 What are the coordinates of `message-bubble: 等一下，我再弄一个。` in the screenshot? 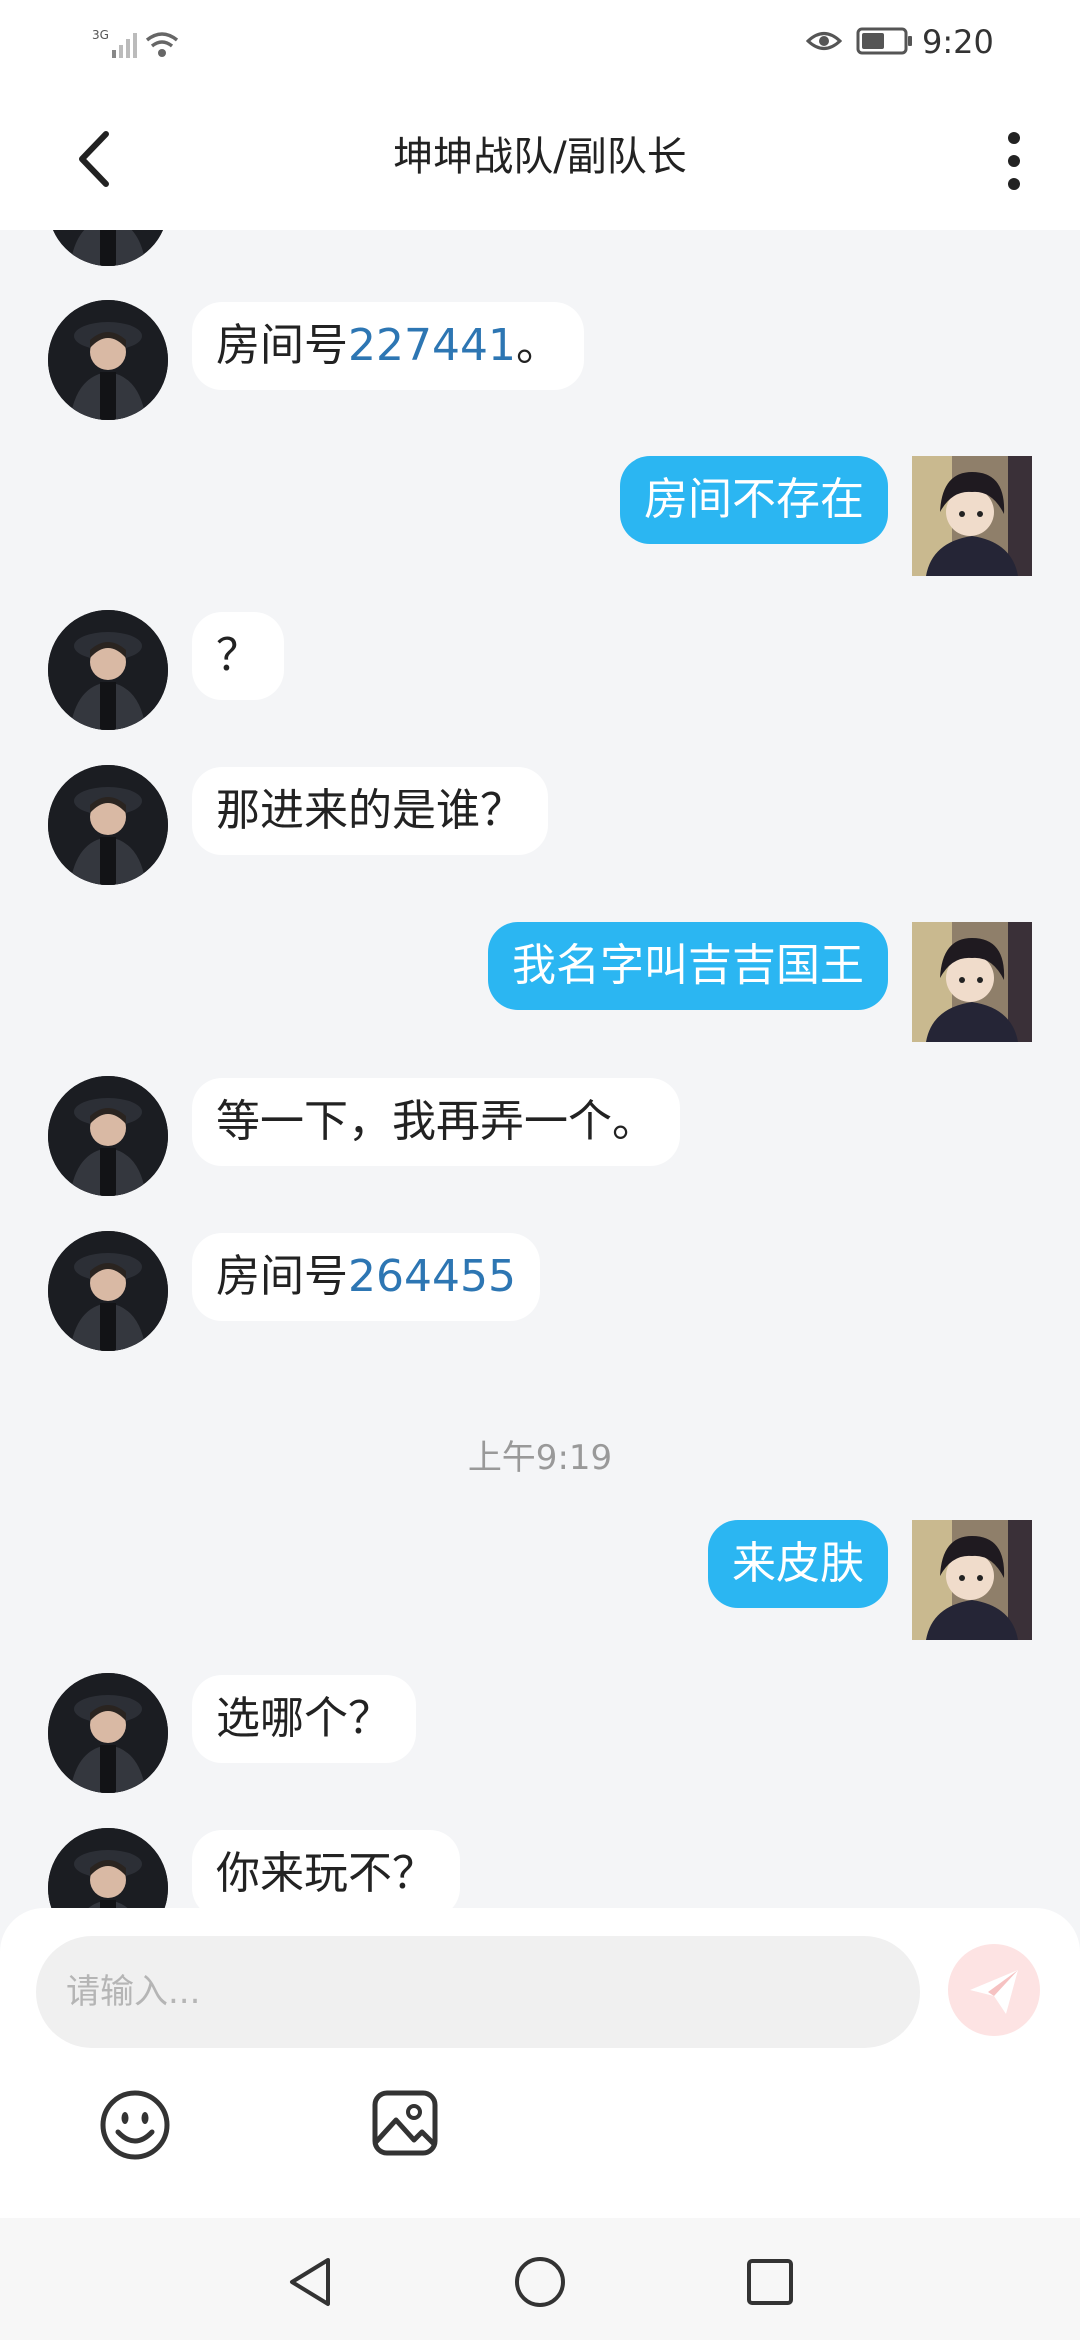 It's located at (436, 1122).